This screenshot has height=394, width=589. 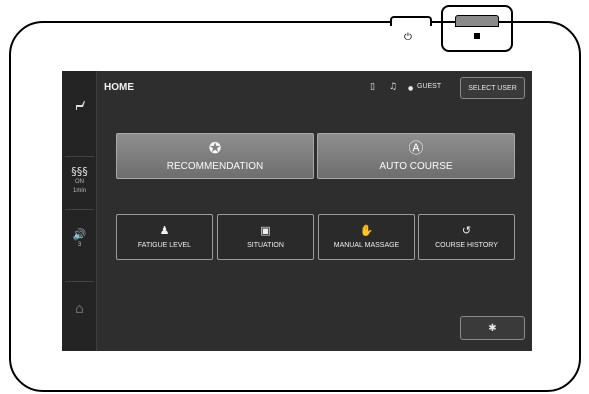 I want to click on gear-icon: ✱, so click(x=492, y=328).